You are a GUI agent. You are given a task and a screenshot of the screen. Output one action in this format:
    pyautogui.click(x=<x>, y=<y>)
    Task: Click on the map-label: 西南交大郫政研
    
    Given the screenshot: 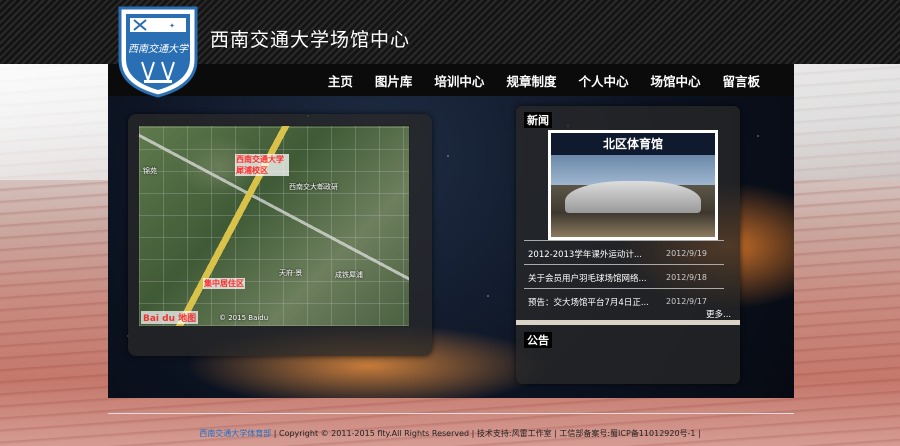 What is the action you would take?
    pyautogui.click(x=313, y=187)
    